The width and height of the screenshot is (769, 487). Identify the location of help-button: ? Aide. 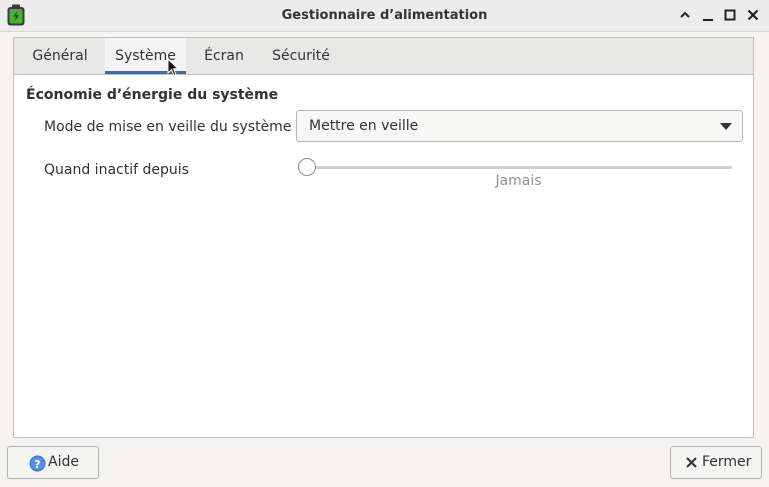
(53, 462).